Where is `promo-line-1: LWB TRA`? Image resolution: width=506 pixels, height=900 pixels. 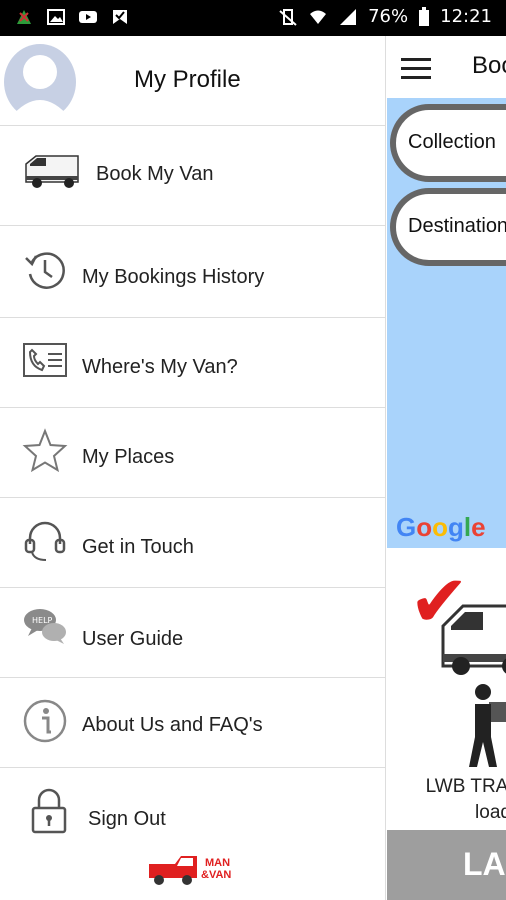 promo-line-1: LWB TRA is located at coordinates (465, 786).